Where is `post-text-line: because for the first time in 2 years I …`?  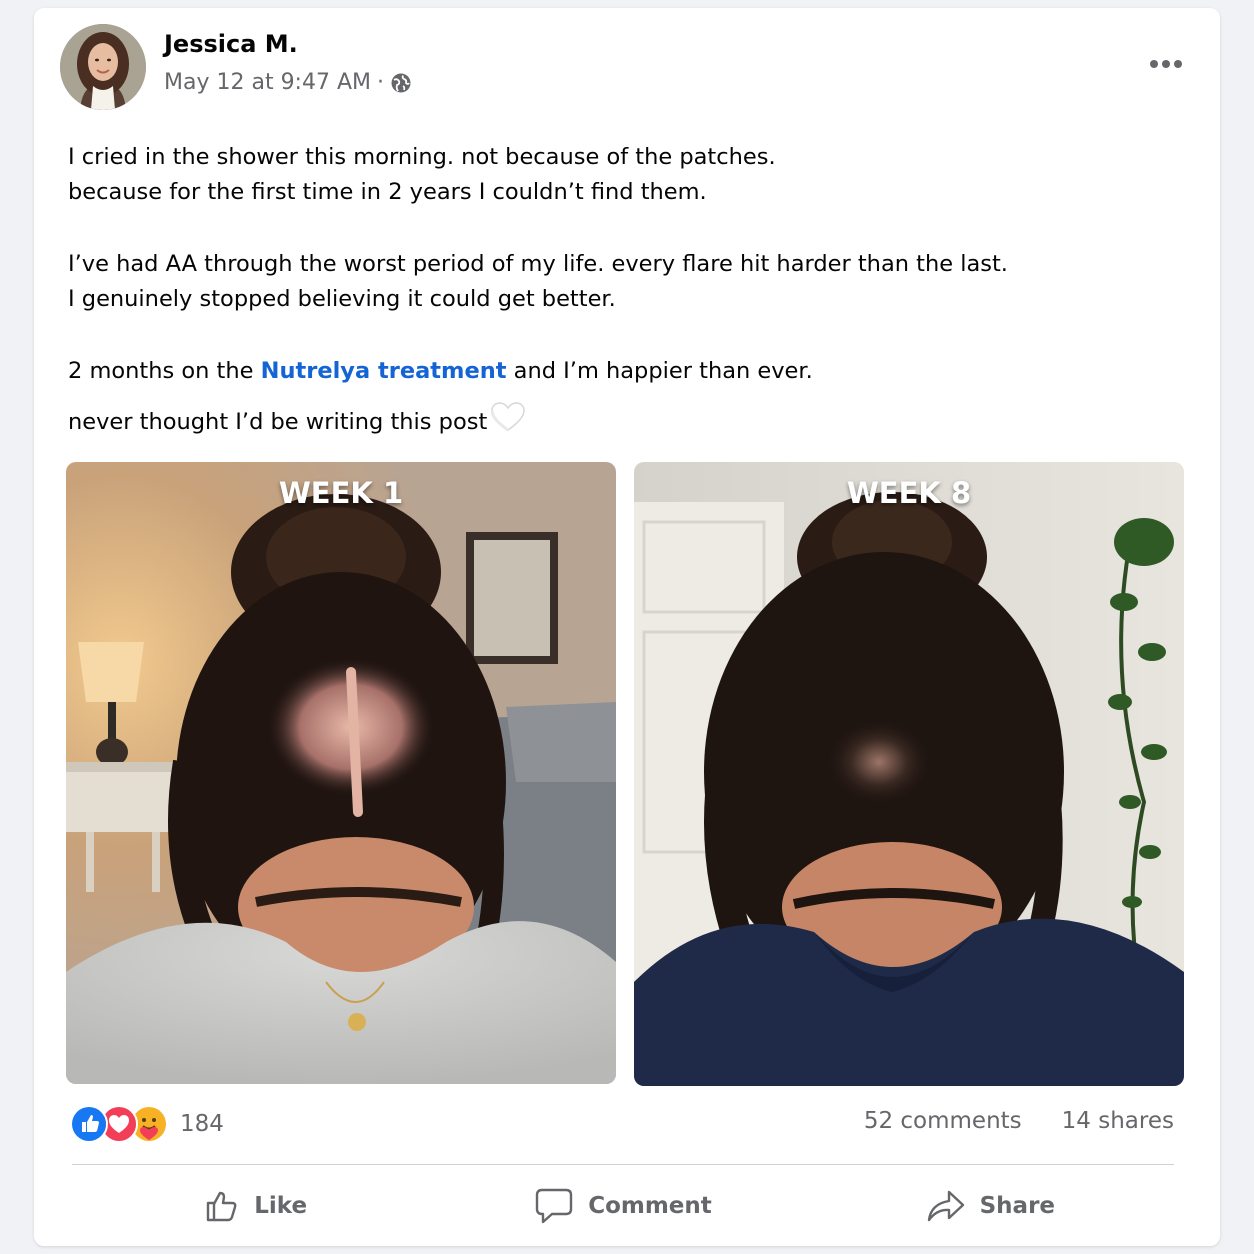
post-text-line: because for the first time in 2 years I … is located at coordinates (387, 192).